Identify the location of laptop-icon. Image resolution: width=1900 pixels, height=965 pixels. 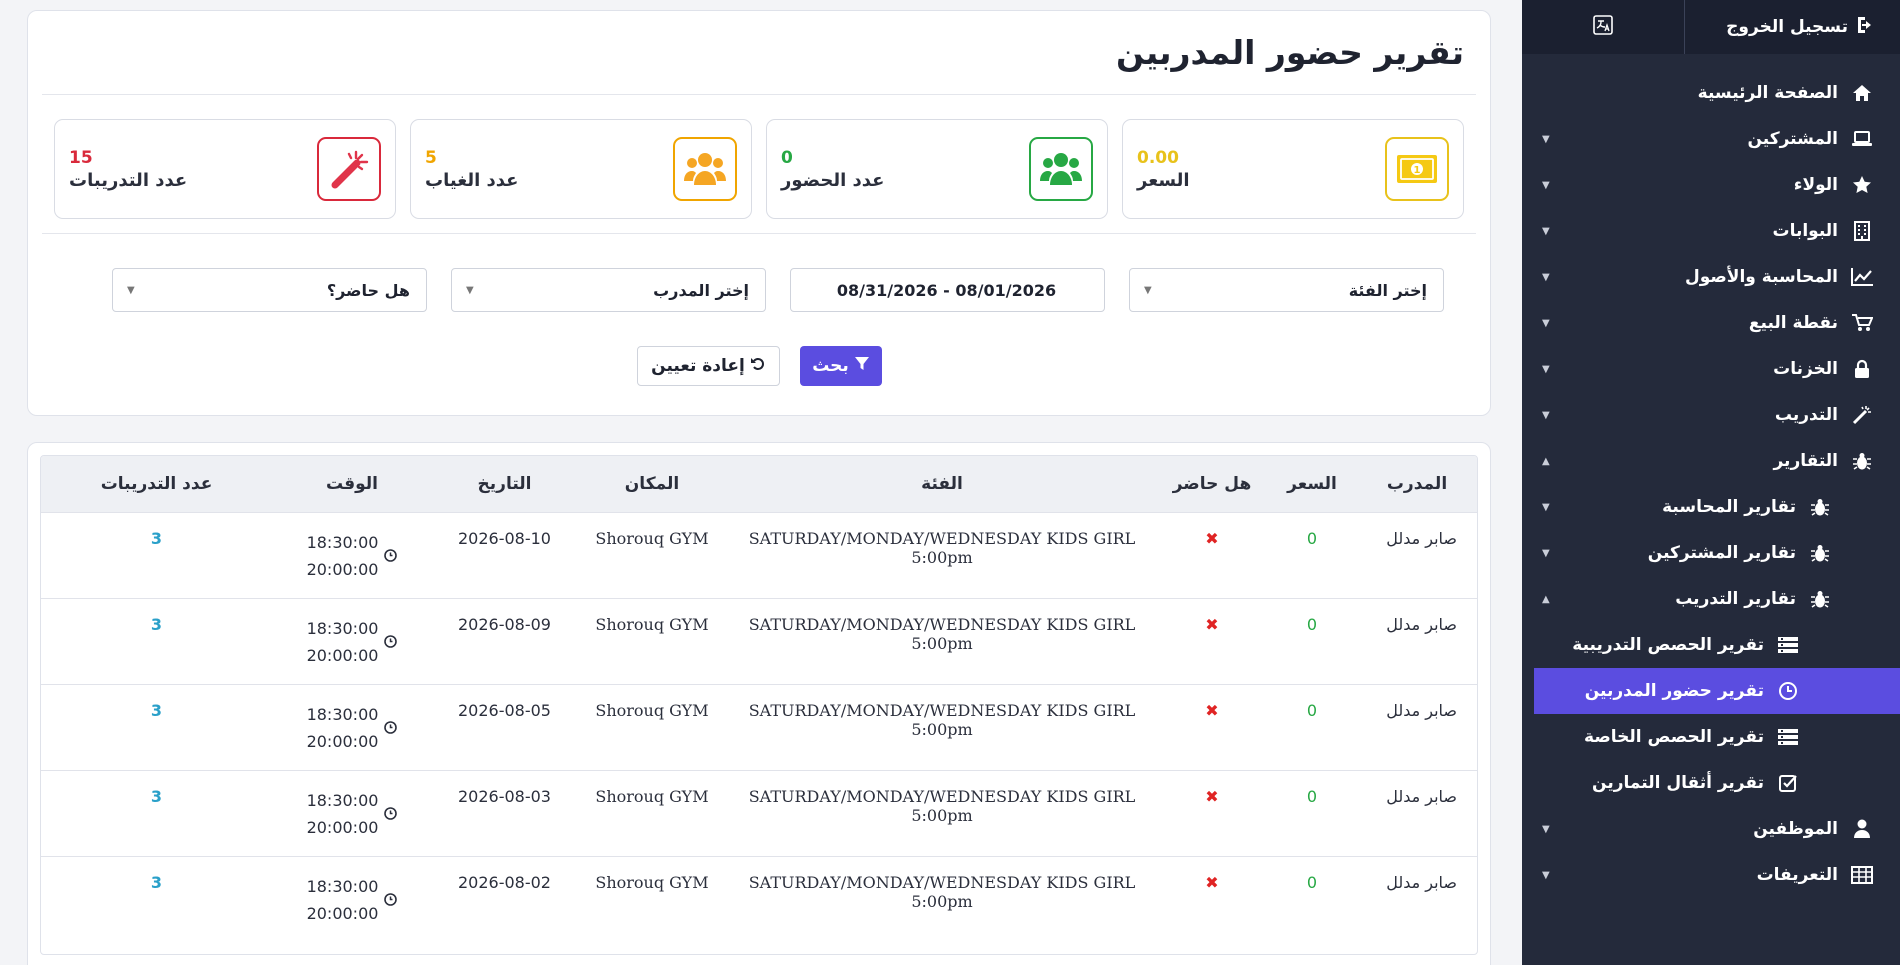
(1862, 139).